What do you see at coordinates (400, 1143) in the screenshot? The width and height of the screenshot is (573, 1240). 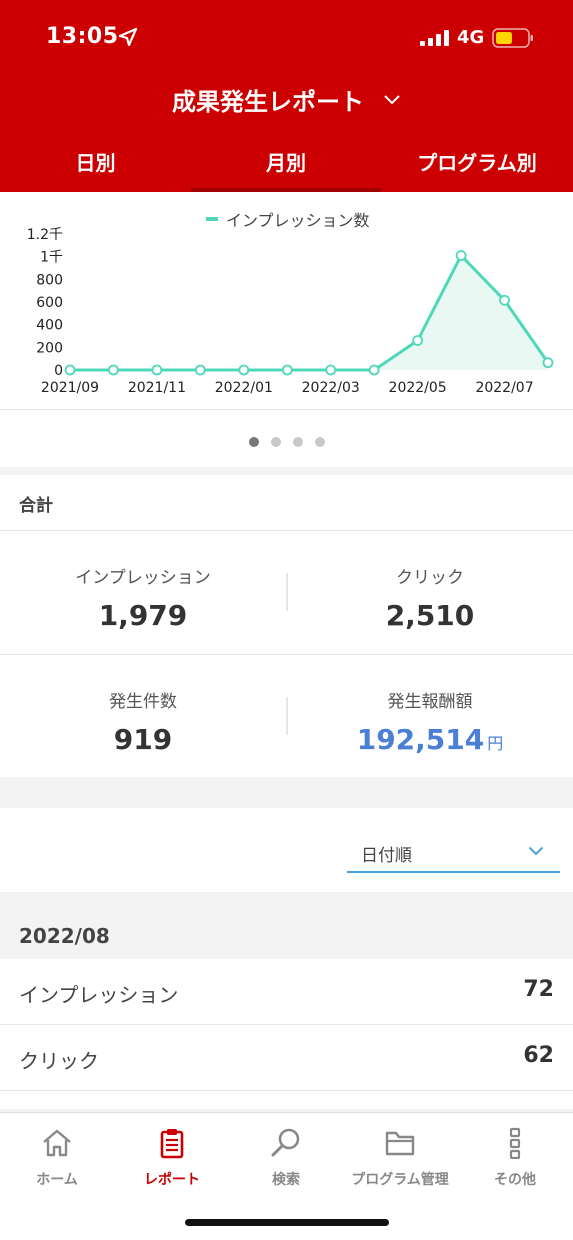 I see `folder-icon` at bounding box center [400, 1143].